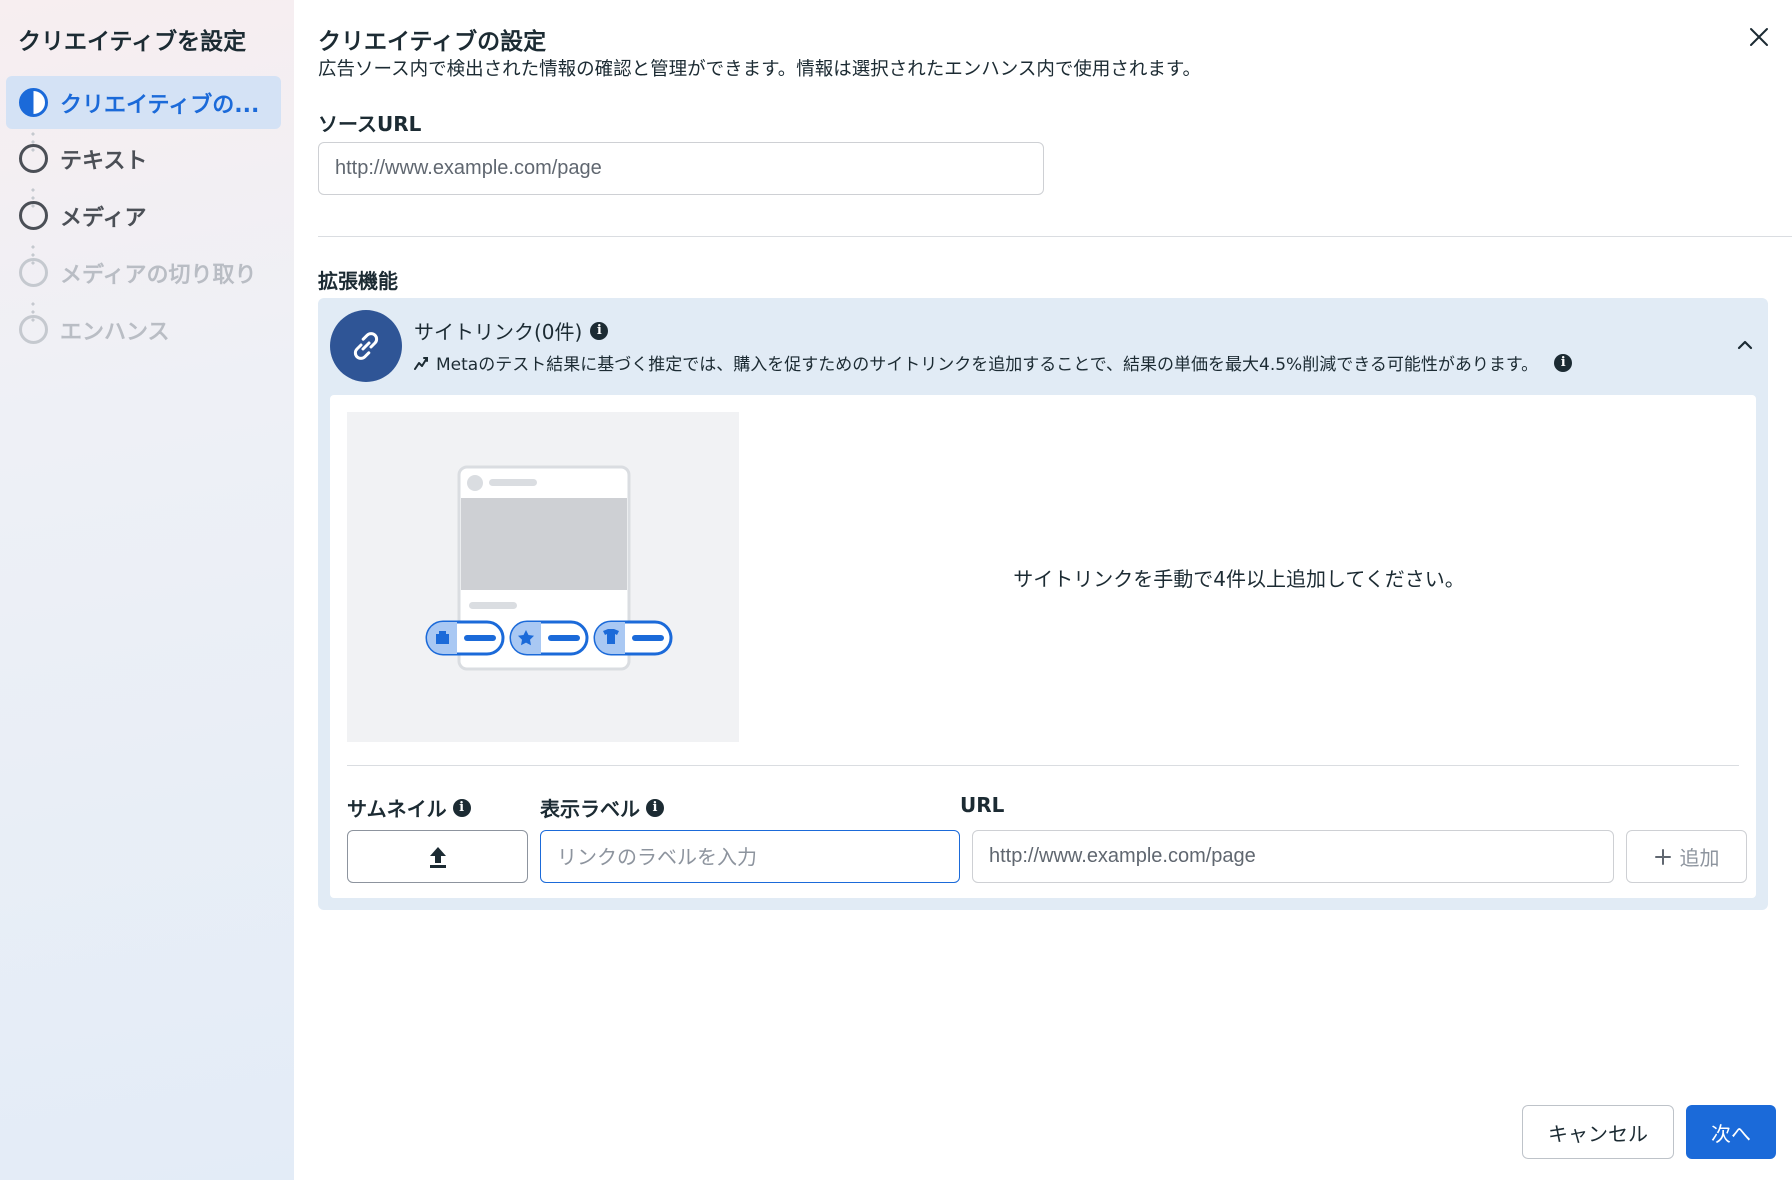  I want to click on step-media: メディア, so click(143, 215).